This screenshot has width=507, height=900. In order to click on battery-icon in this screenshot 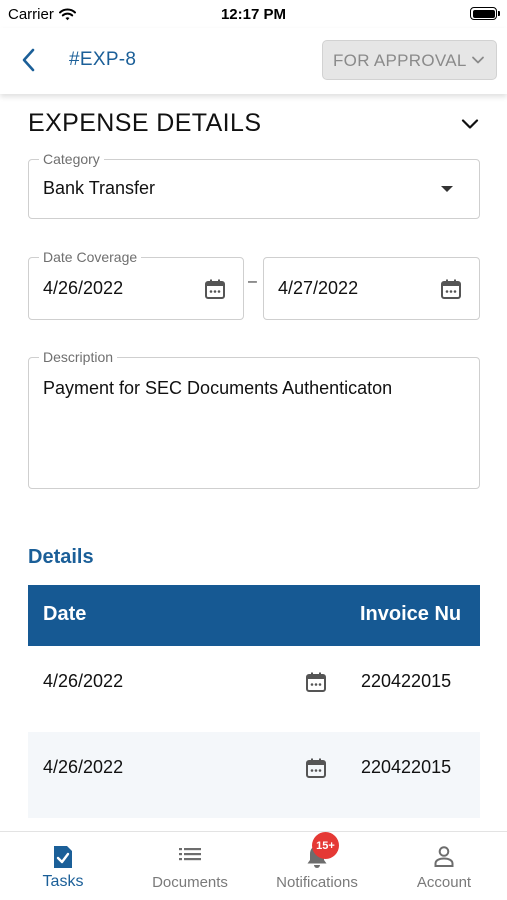, I will do `click(485, 13)`.